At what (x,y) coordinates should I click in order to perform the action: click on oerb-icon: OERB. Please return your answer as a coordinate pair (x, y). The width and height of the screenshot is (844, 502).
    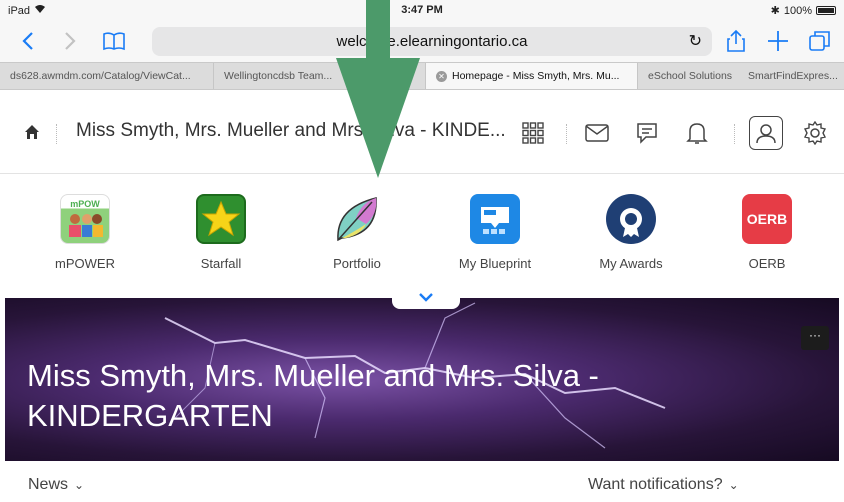
    Looking at the image, I should click on (767, 219).